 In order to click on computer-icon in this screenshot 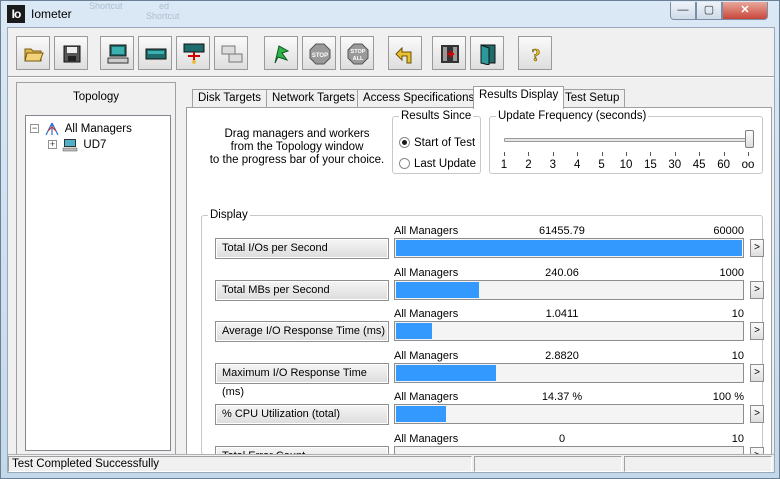, I will do `click(70, 145)`.